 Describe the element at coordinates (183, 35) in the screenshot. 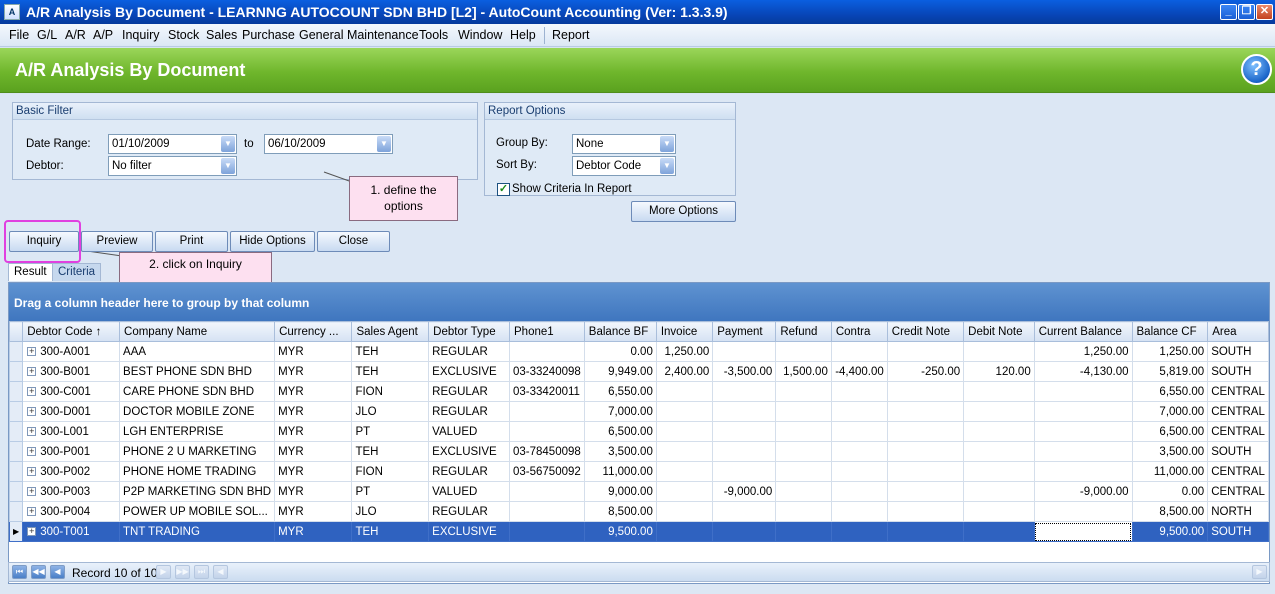

I see `menu-stock: Stock` at that location.